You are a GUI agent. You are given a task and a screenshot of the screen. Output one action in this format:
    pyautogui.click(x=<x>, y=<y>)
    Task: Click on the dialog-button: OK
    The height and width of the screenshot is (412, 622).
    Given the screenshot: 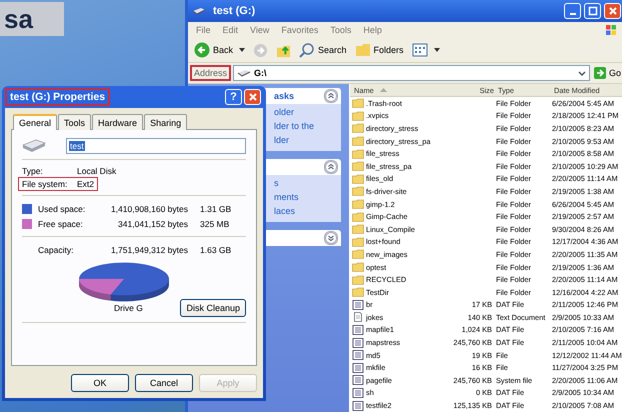 What is the action you would take?
    pyautogui.click(x=100, y=383)
    